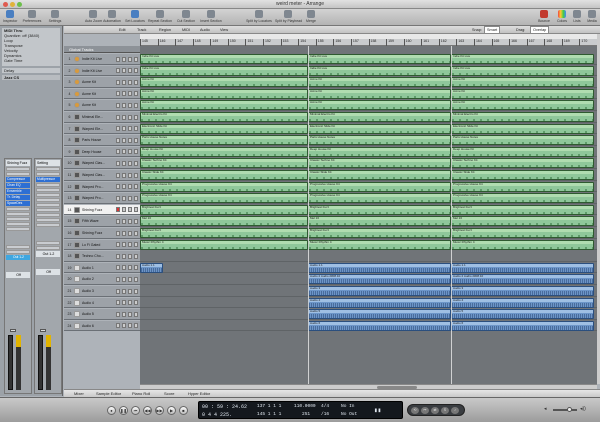  I want to click on track-lane: Mel 16 Mel 16 Mel 16, so click(368, 221).